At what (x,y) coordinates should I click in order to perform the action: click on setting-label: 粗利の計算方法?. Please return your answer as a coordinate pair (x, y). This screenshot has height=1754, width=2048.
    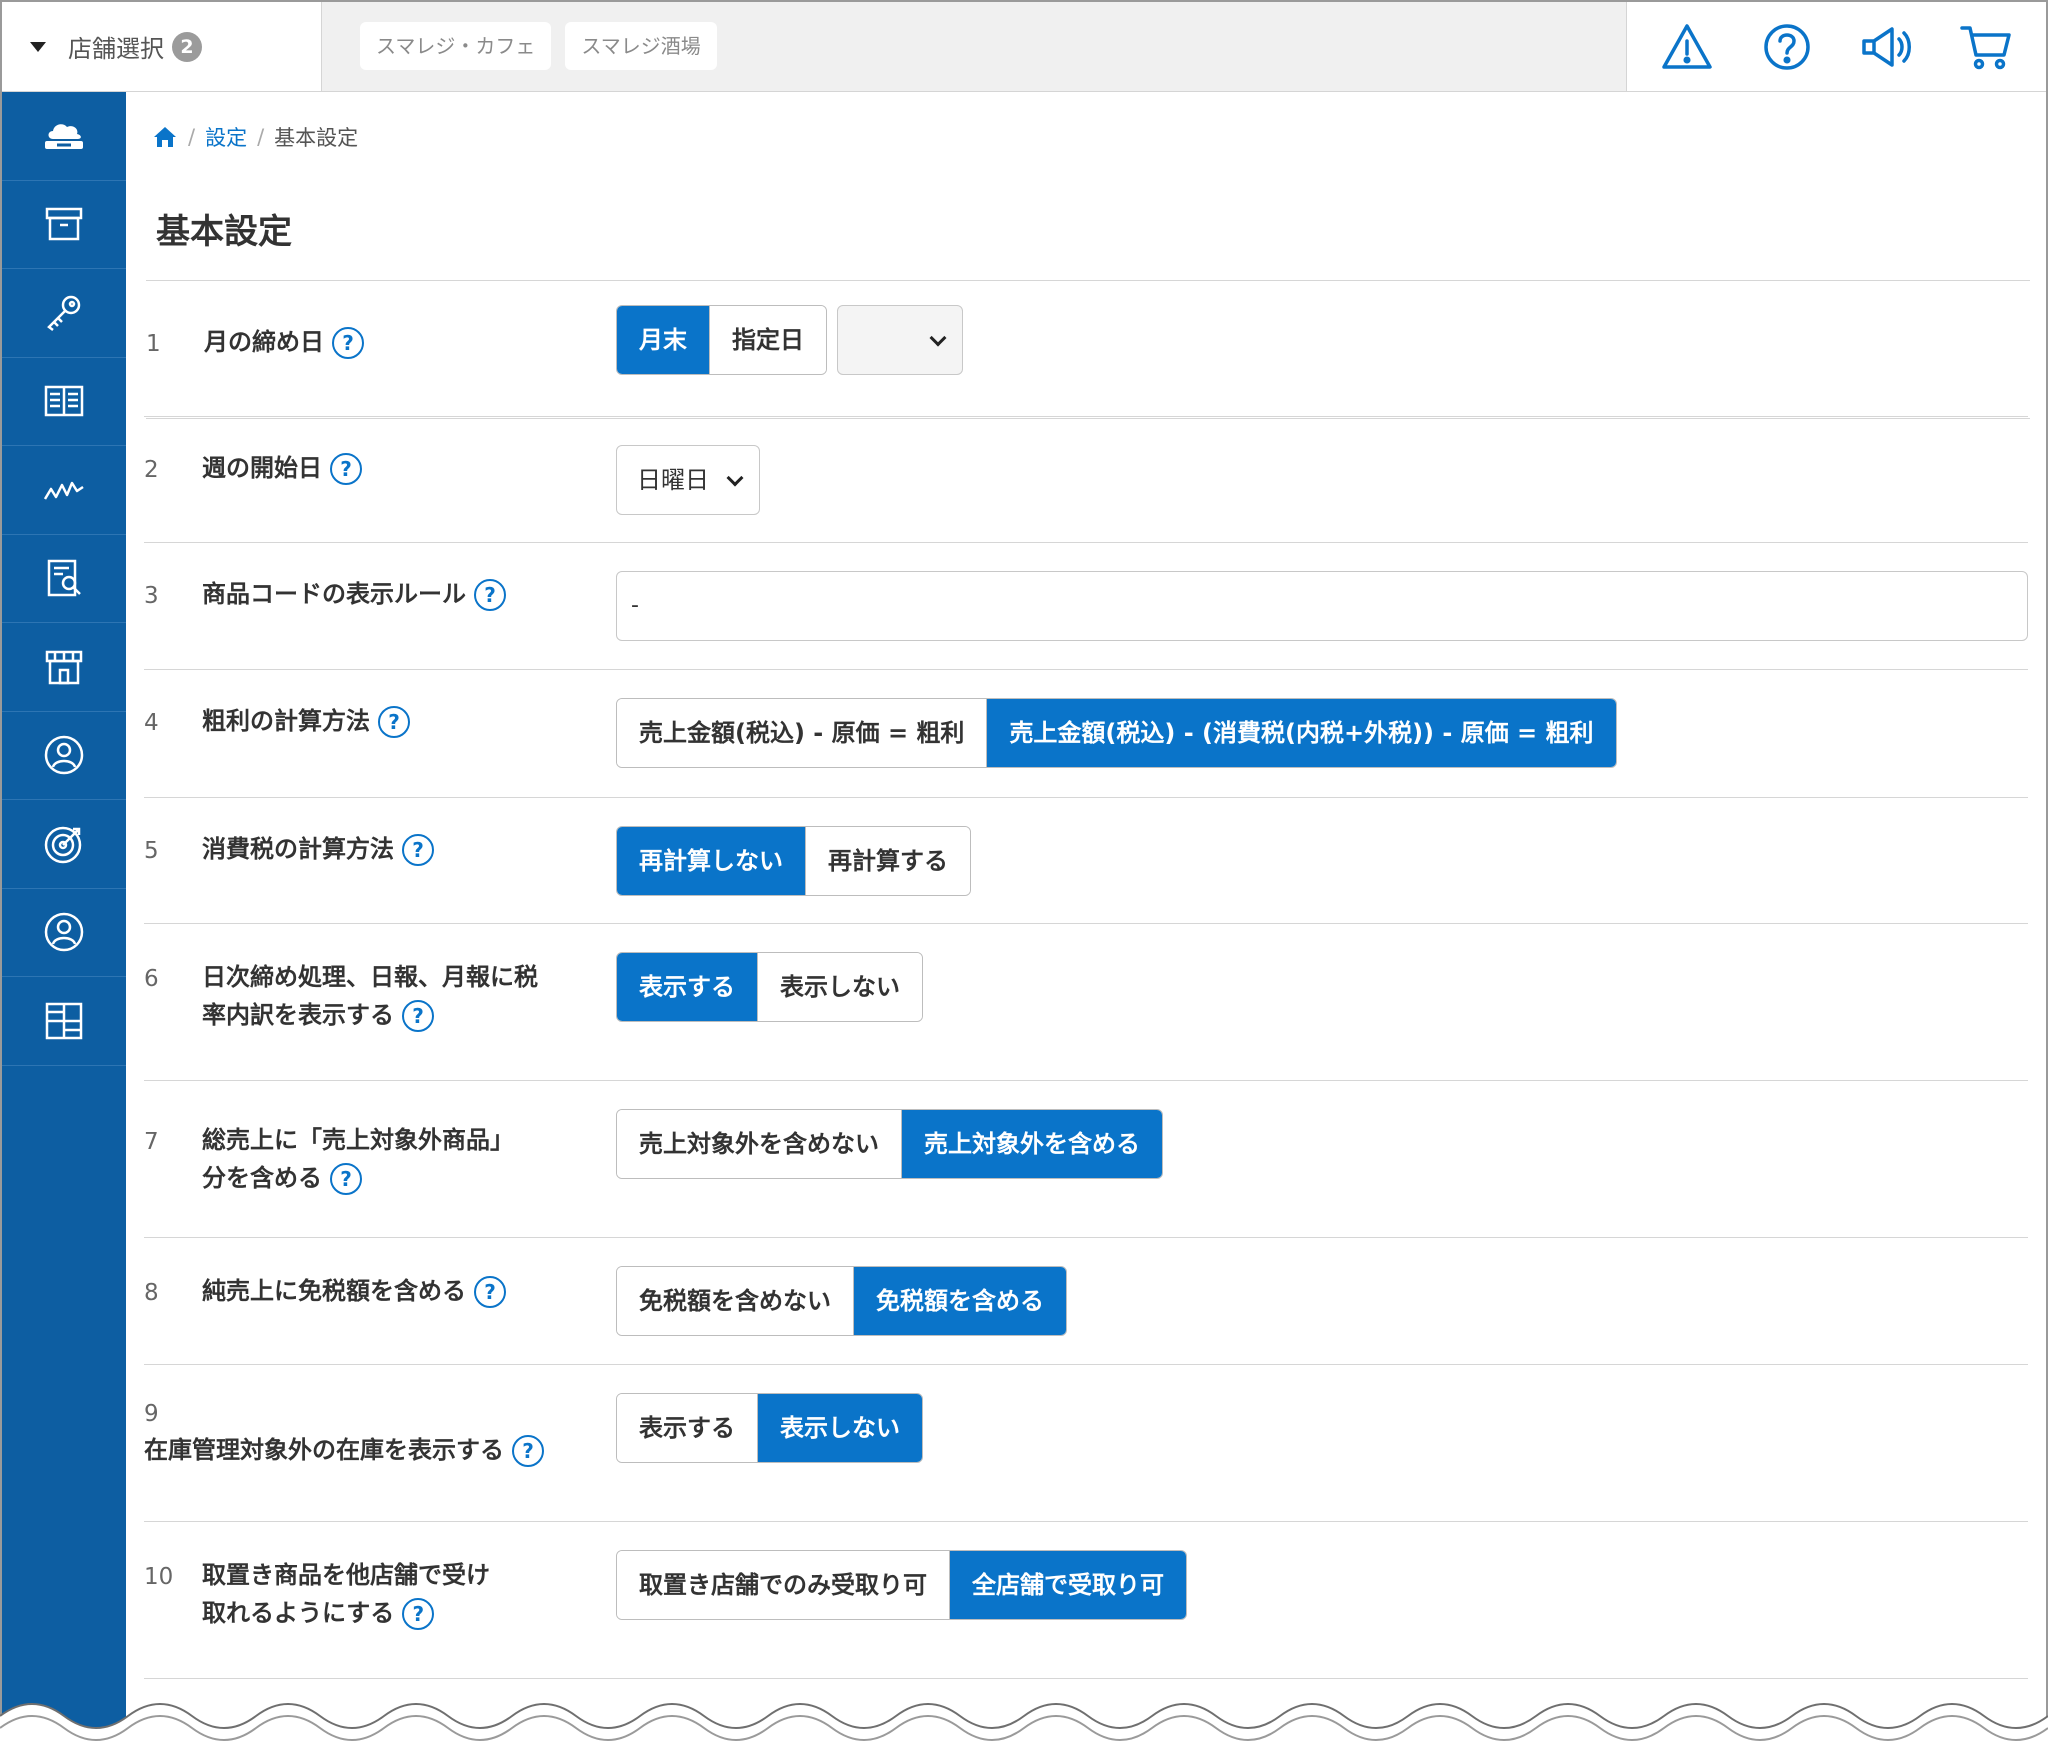
    Looking at the image, I should click on (392, 721).